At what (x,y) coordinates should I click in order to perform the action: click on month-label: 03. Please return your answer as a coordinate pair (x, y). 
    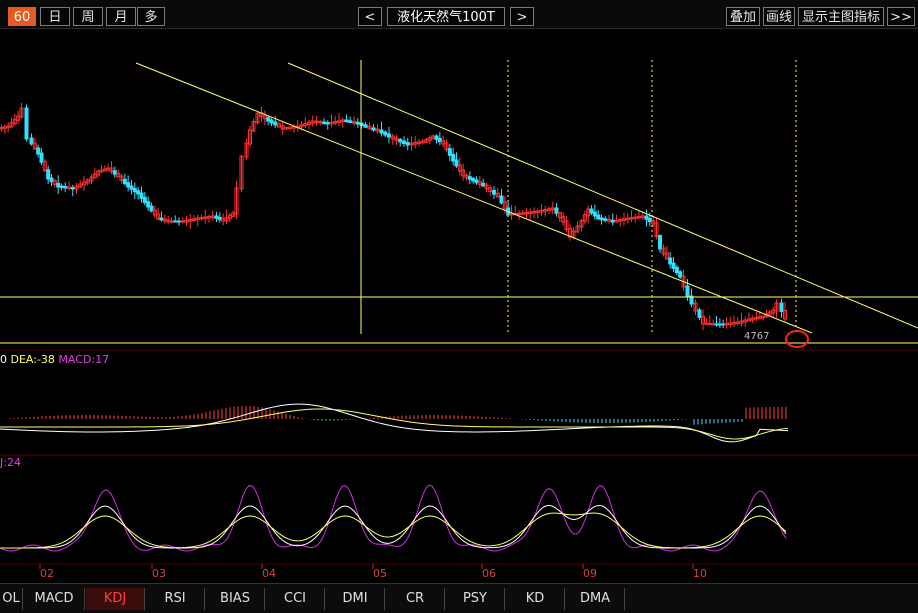
    Looking at the image, I should click on (159, 573).